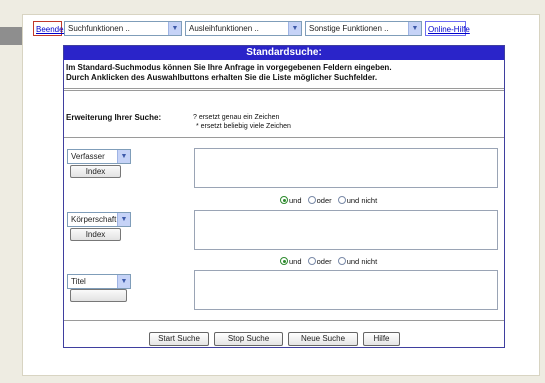  I want to click on extension-line-1: ? ersetzt genau ein Zeichen, so click(236, 117).